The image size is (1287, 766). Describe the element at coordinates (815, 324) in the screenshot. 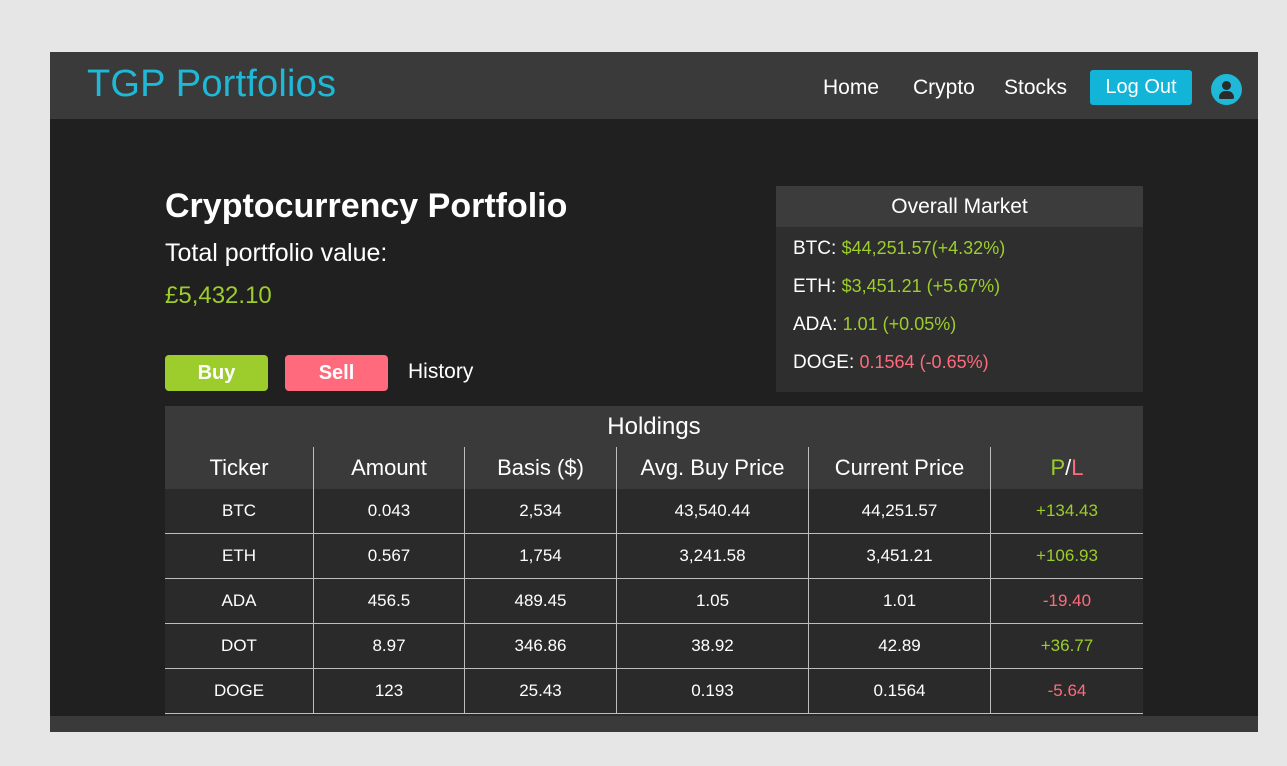

I see `market-ticker: ADA:` at that location.